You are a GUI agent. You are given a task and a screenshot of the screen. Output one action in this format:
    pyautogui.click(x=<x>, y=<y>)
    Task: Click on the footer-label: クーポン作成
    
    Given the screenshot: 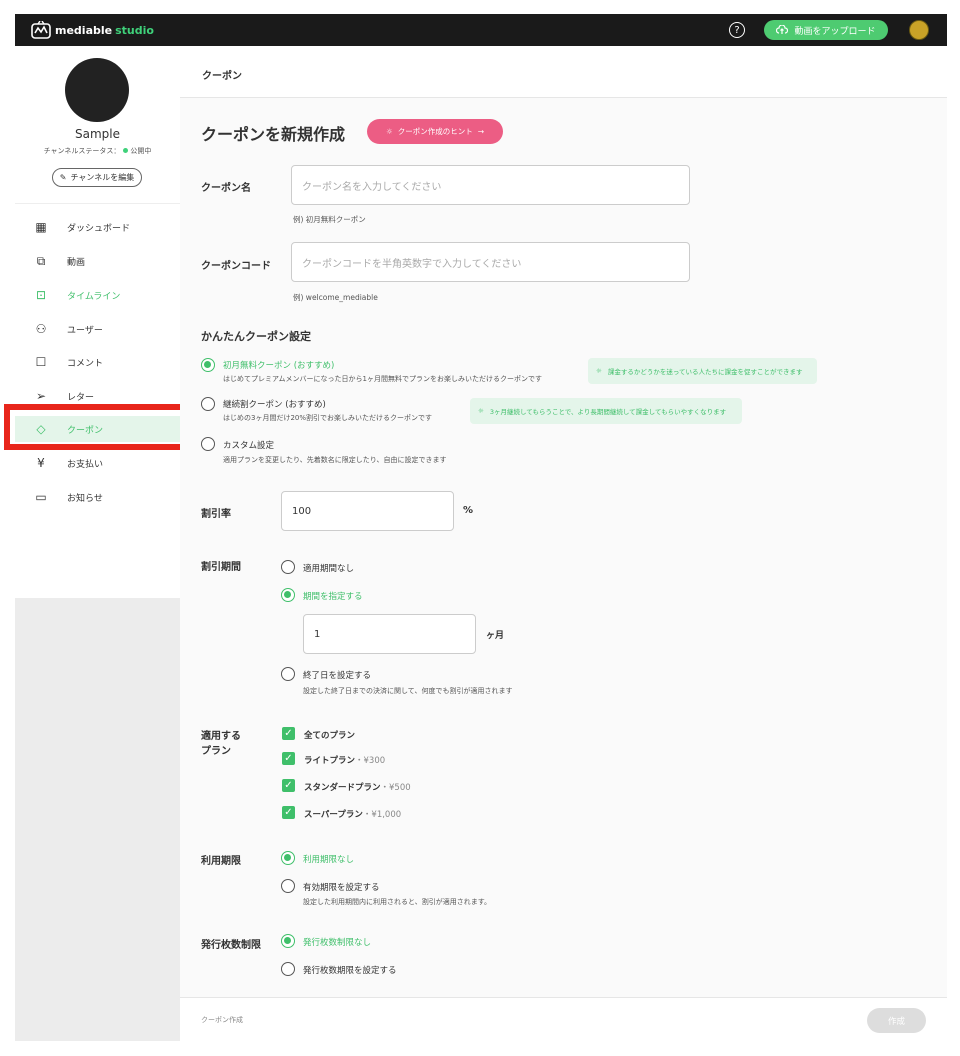 What is the action you would take?
    pyautogui.click(x=222, y=1020)
    